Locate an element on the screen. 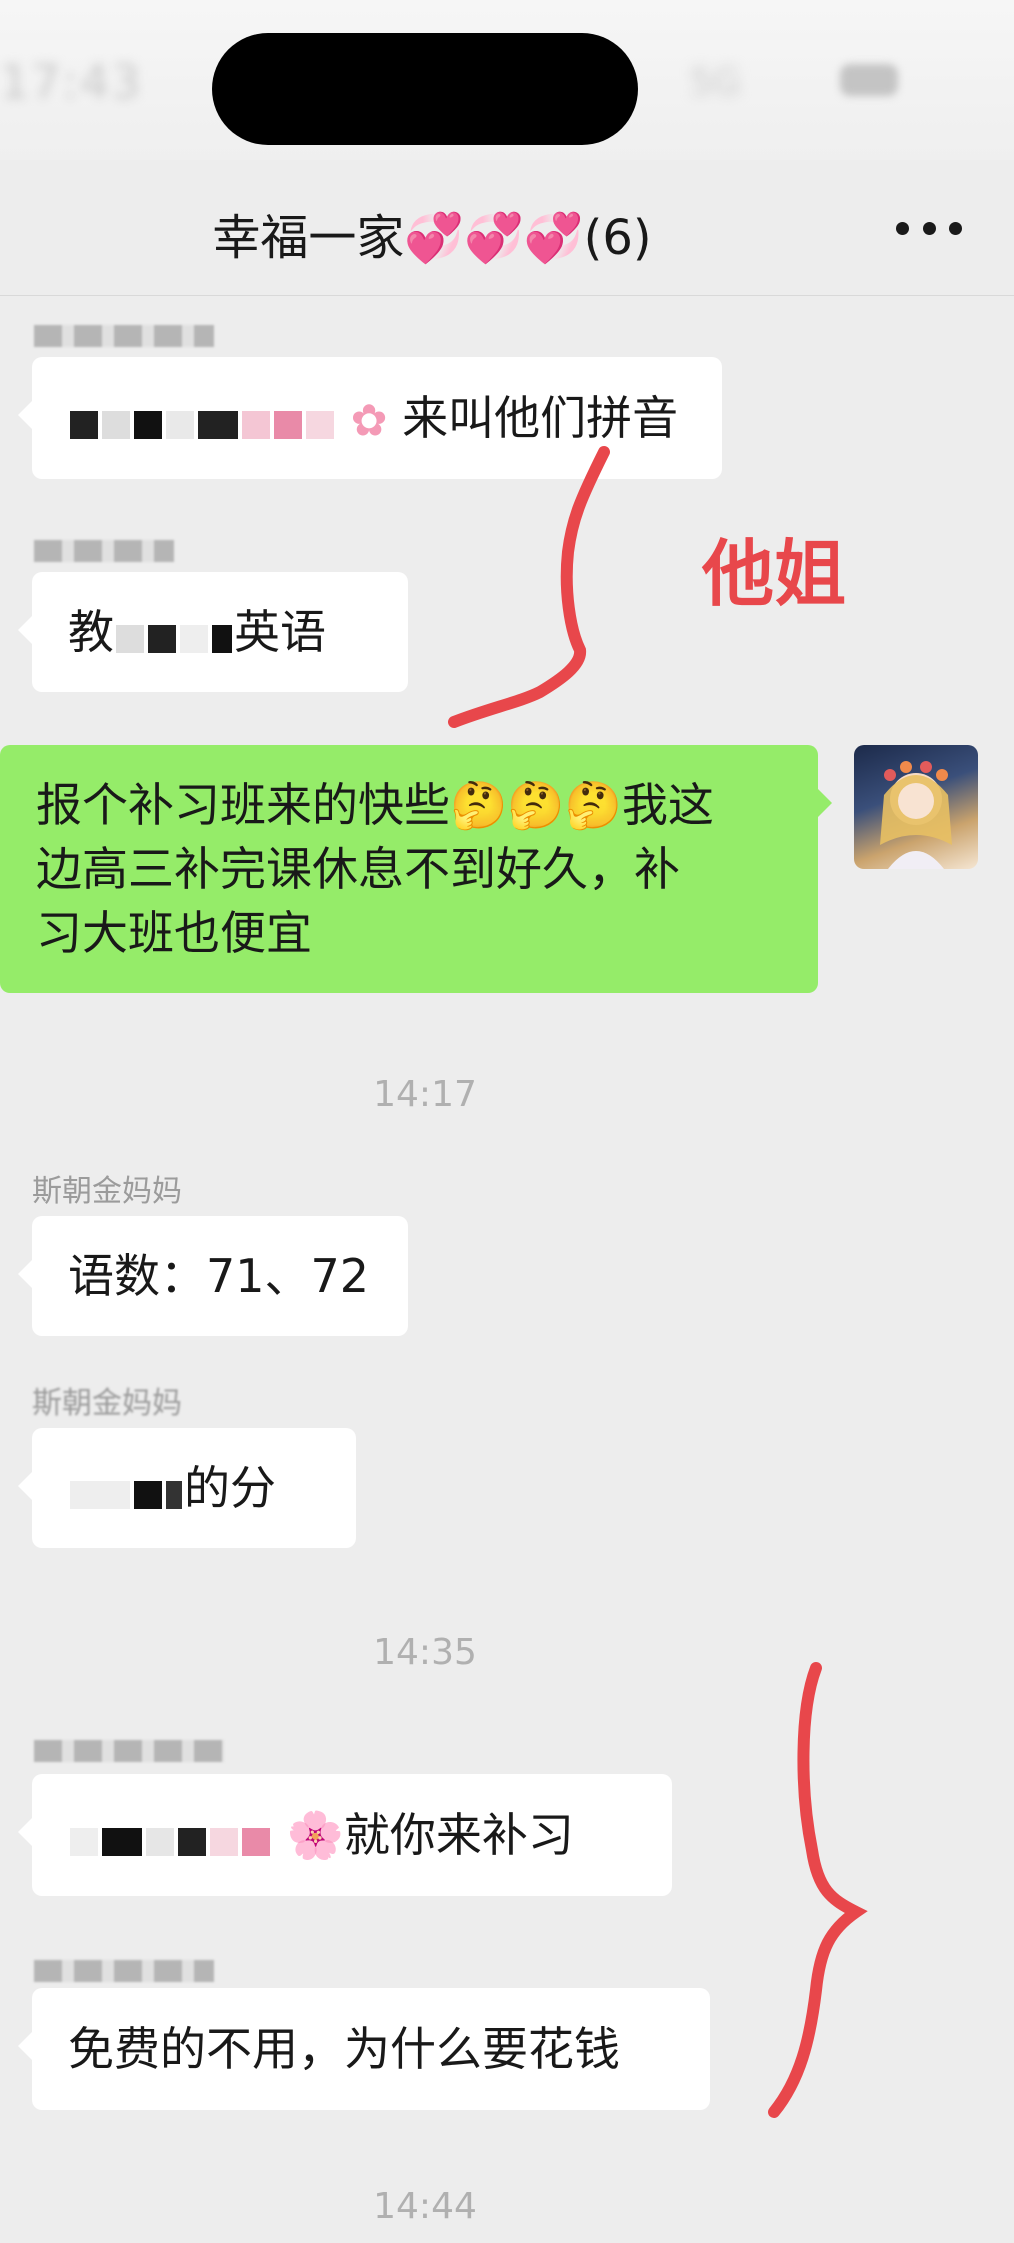 This screenshot has height=2243, width=1014. chat-header: 幸福一家💞💞💞(6) is located at coordinates (507, 228).